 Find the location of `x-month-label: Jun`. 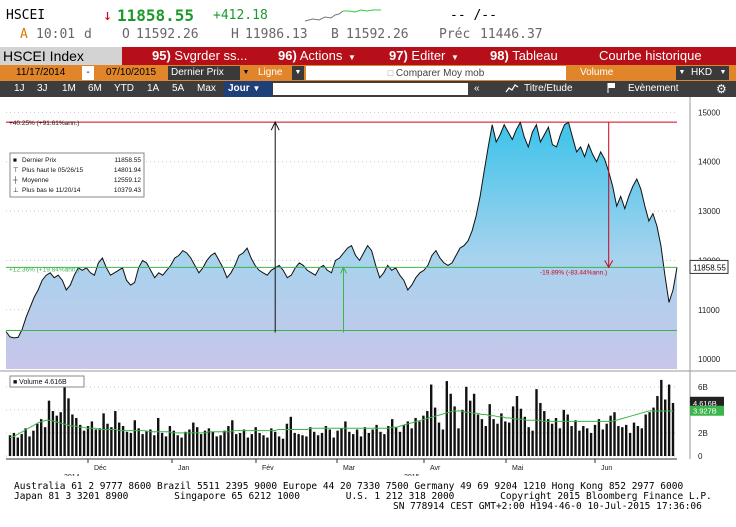

x-month-label: Jun is located at coordinates (606, 468).